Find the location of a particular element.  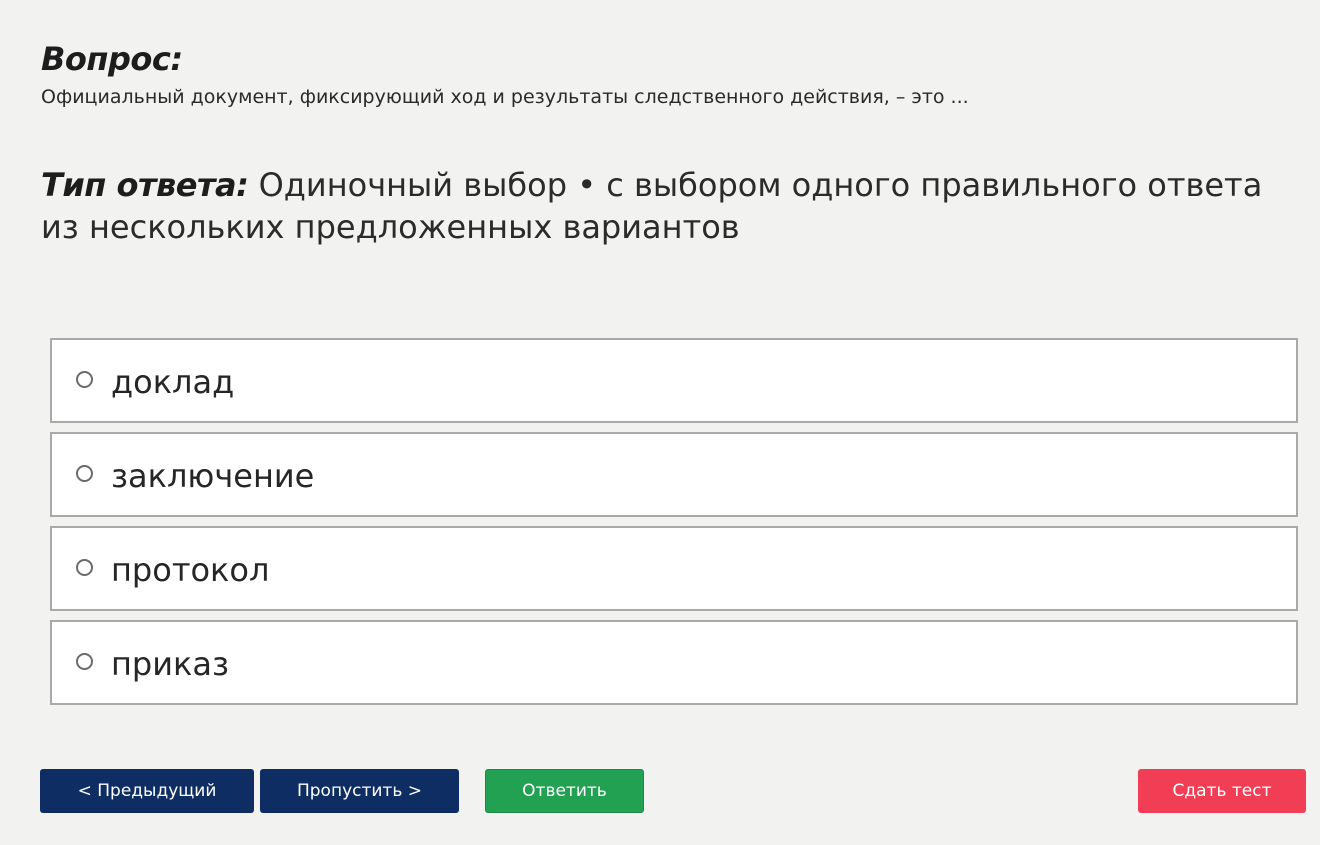

answer-option: доклад is located at coordinates (674, 380).